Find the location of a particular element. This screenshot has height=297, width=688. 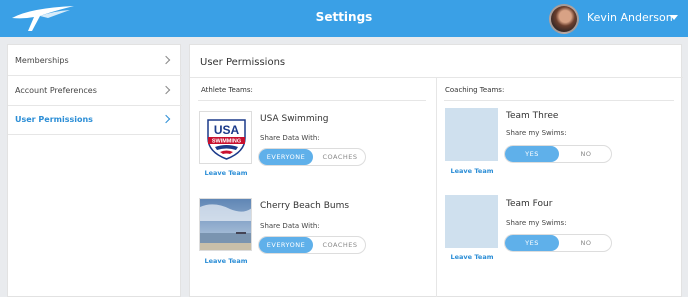

column-divider is located at coordinates (436, 187).